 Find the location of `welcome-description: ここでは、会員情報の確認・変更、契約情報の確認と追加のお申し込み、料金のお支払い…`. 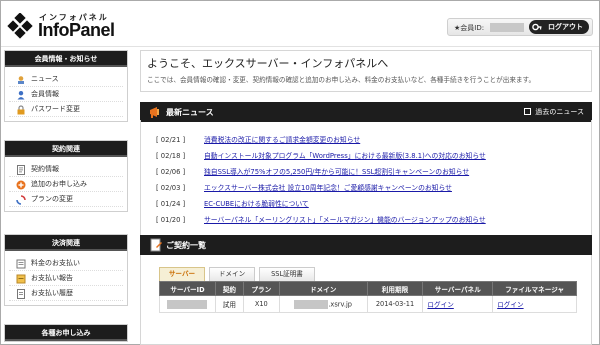

welcome-description: ここでは、会員情報の確認・変更、契約情報の確認と追加のお申し込み、料金のお支払い… is located at coordinates (341, 80).